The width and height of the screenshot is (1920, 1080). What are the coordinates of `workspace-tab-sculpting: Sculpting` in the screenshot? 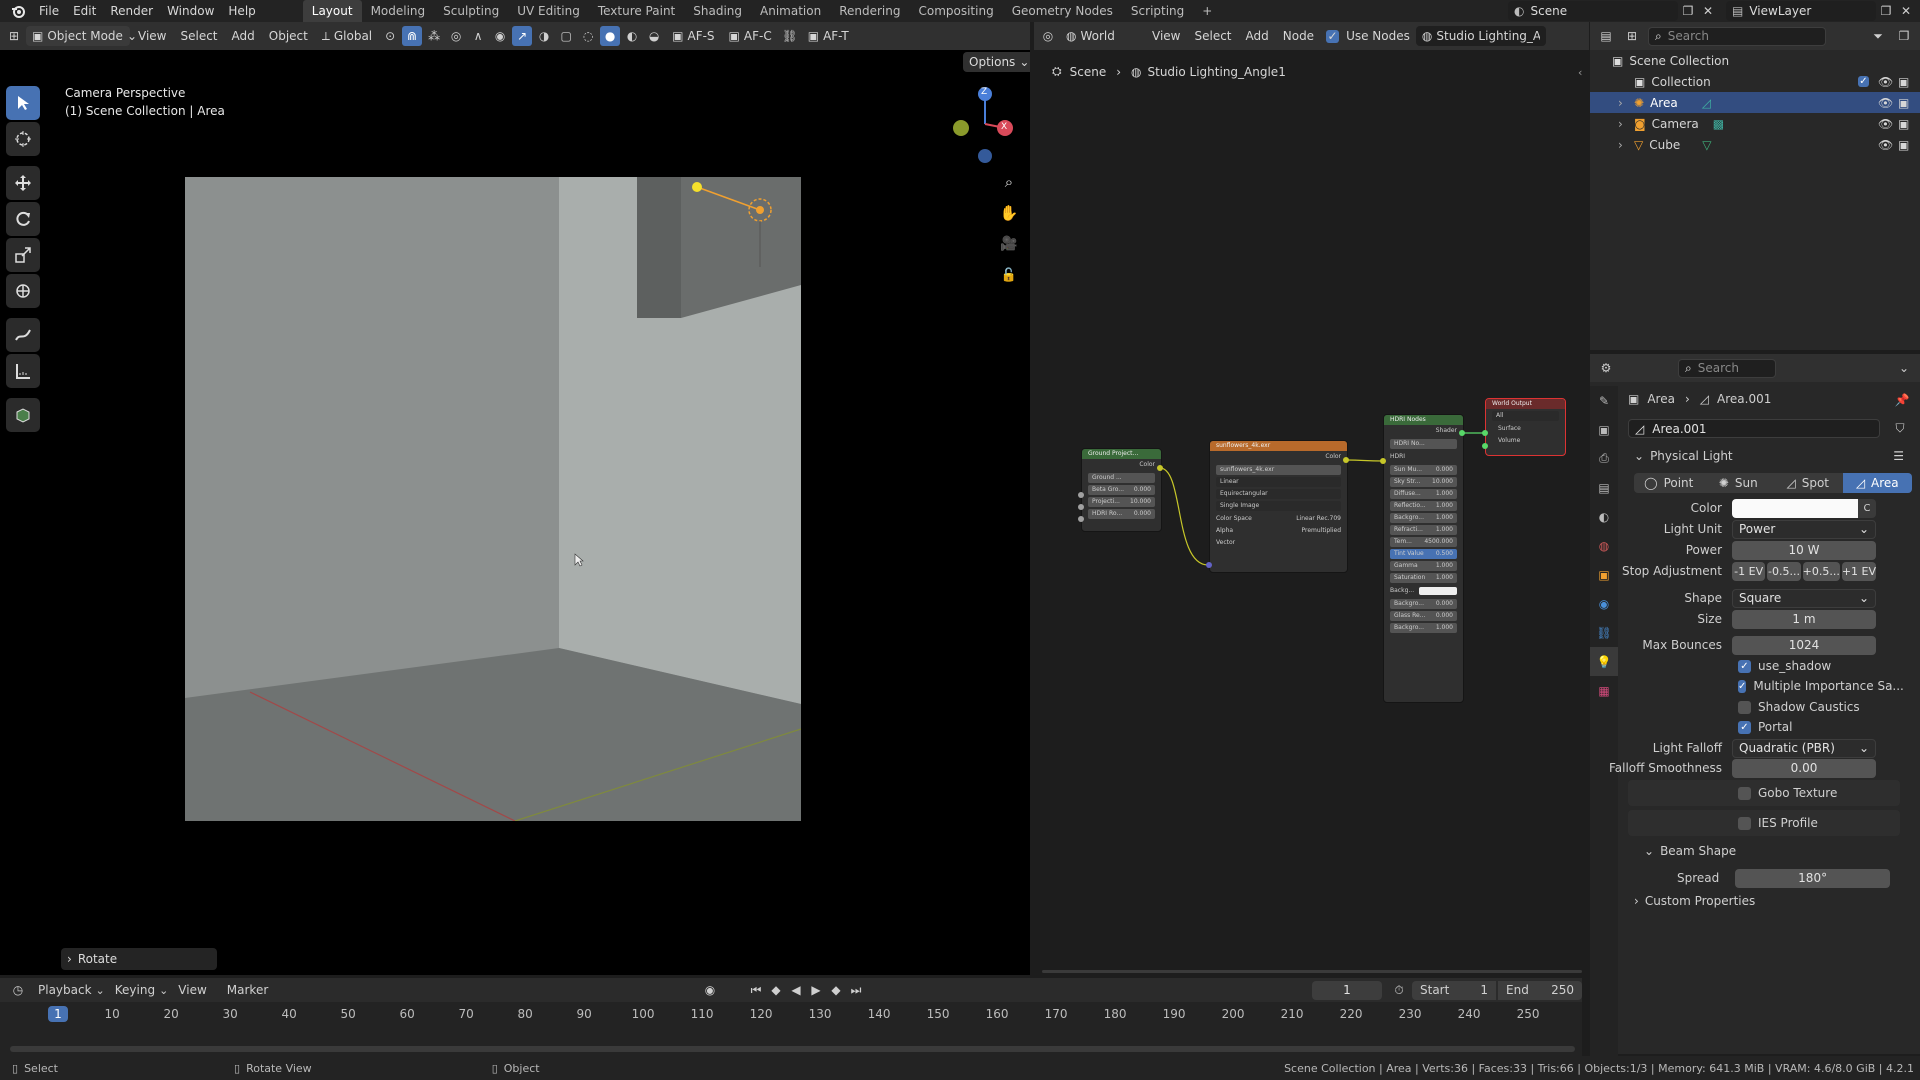 It's located at (471, 11).